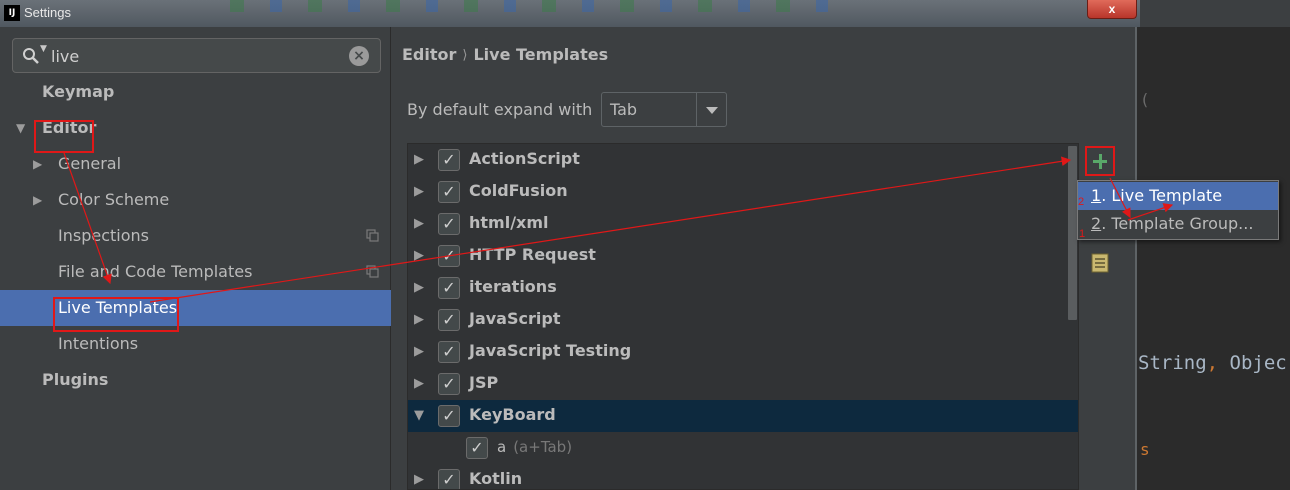  What do you see at coordinates (1100, 264) in the screenshot?
I see `edit-variables-icon` at bounding box center [1100, 264].